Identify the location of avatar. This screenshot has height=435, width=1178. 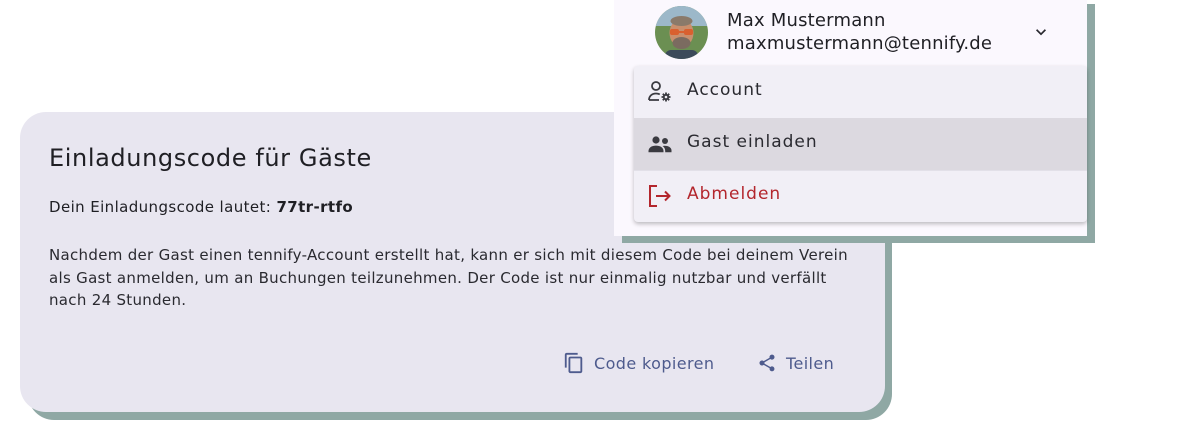
(681, 32).